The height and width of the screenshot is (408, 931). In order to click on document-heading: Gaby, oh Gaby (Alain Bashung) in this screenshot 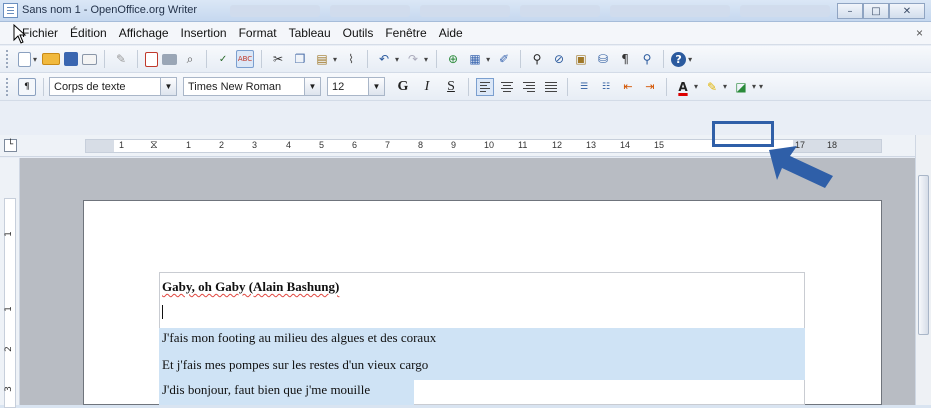, I will do `click(250, 287)`.